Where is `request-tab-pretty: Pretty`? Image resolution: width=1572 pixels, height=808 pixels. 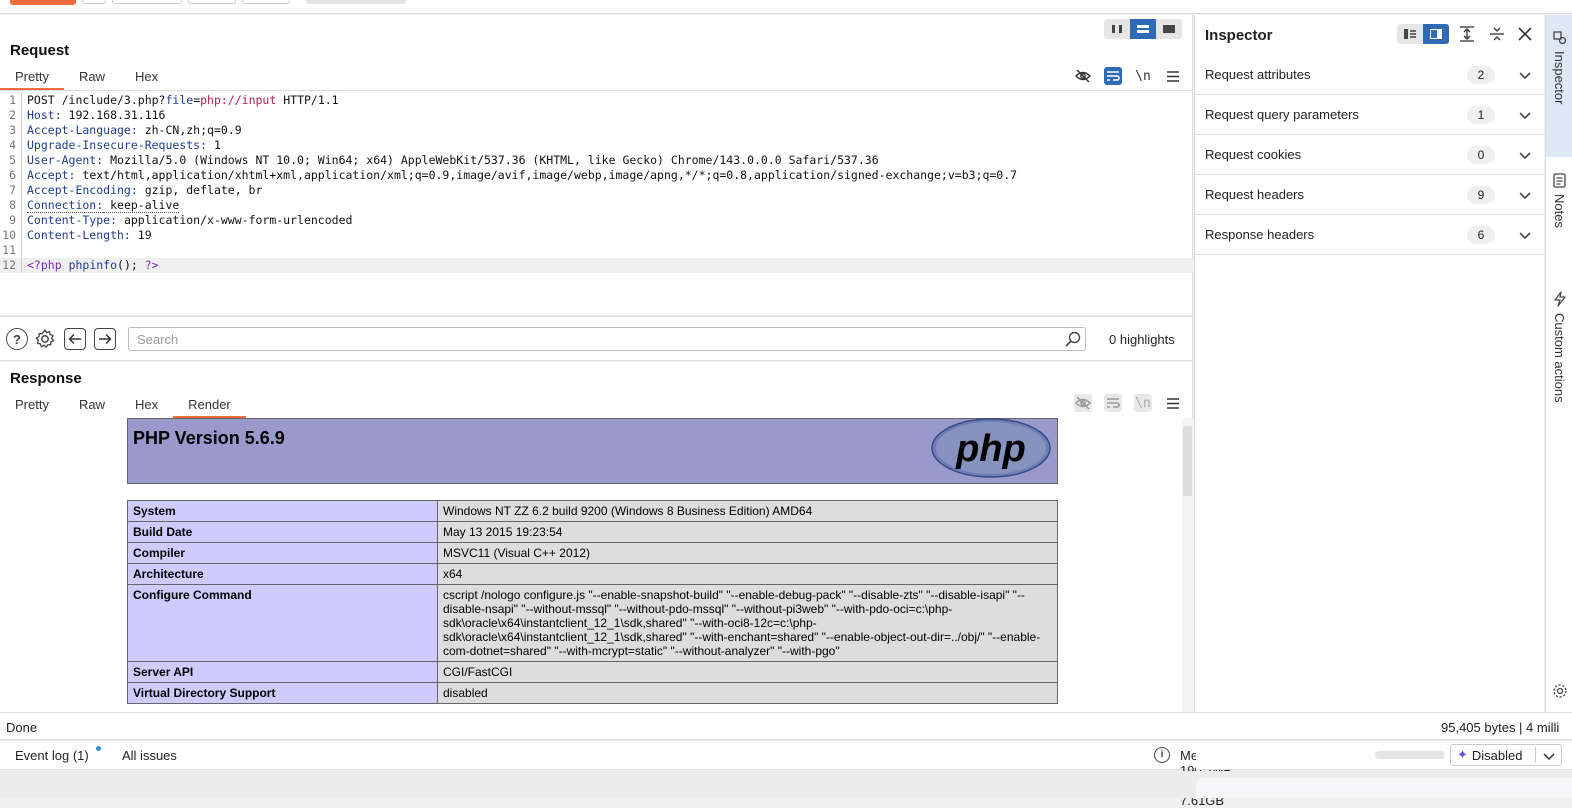
request-tab-pretty: Pretty is located at coordinates (32, 78).